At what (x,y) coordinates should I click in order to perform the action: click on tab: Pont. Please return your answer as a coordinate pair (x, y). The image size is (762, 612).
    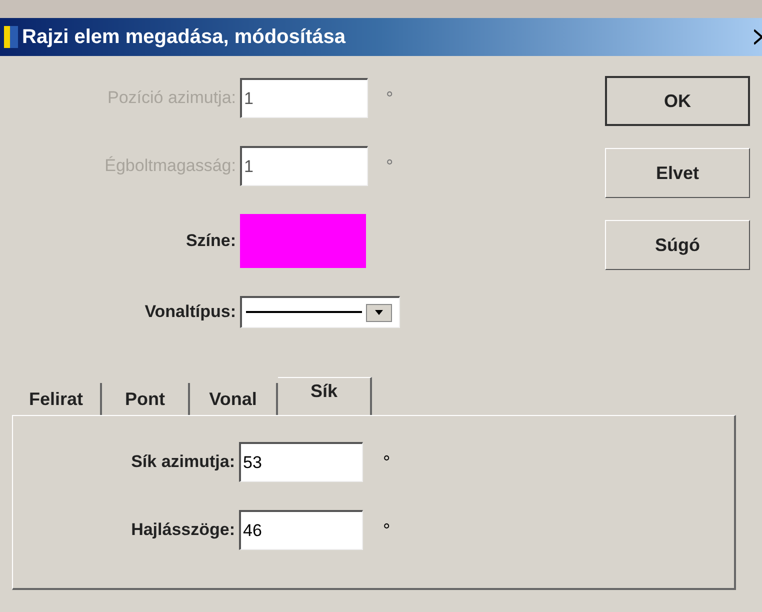
    Looking at the image, I should click on (146, 399).